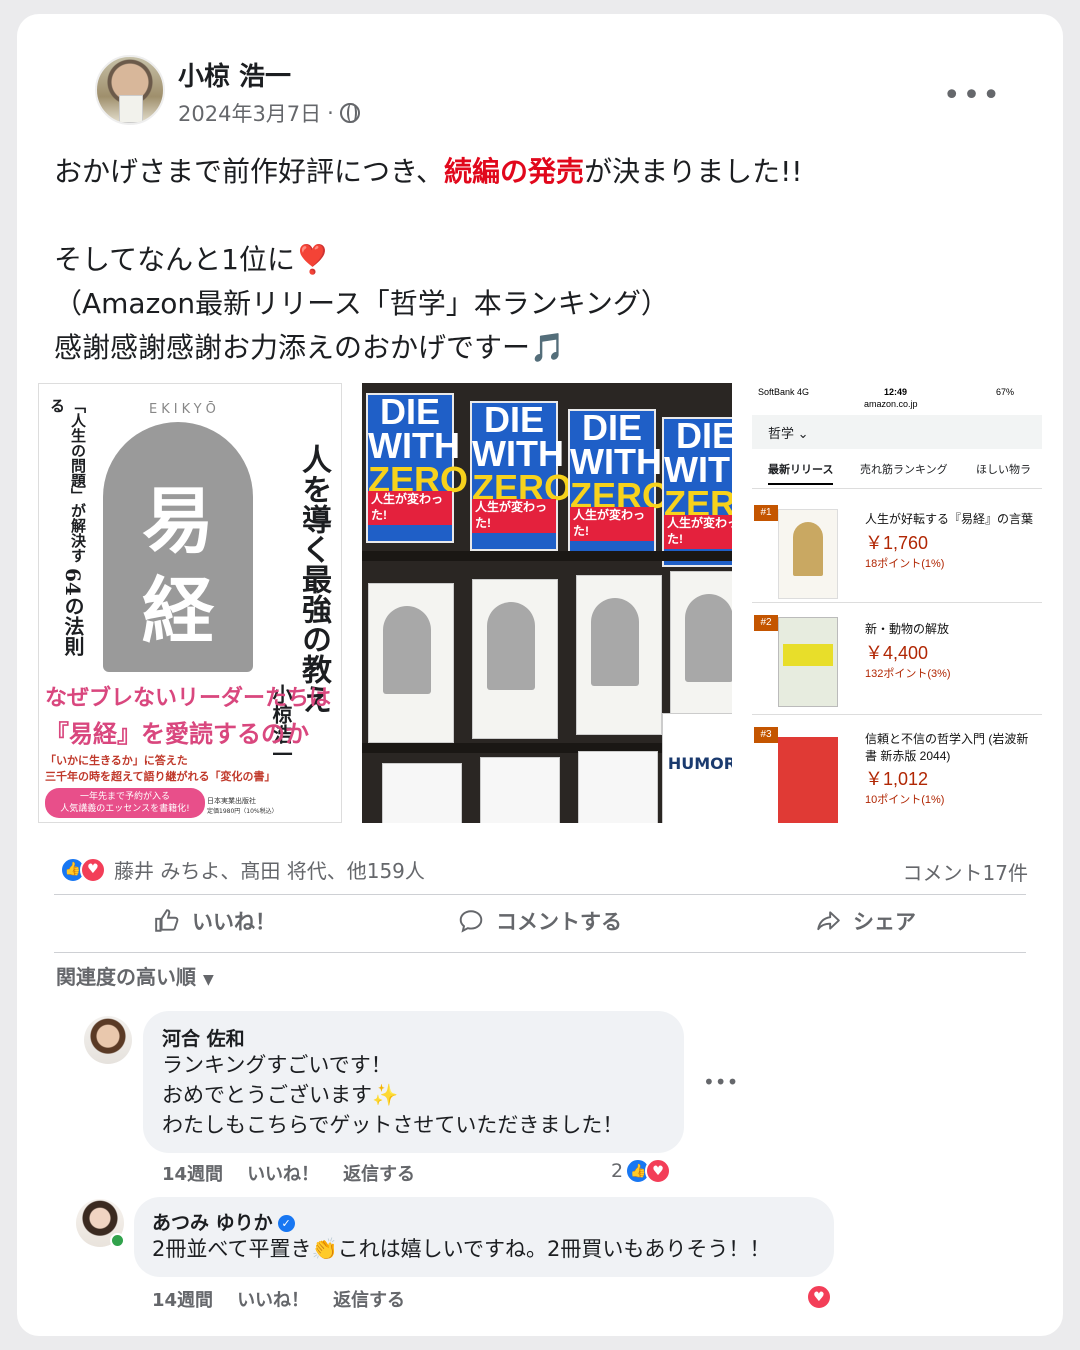 This screenshot has height=1350, width=1080. What do you see at coordinates (641, 1171) in the screenshot?
I see `comment-reactions: 2 👍 ♥` at bounding box center [641, 1171].